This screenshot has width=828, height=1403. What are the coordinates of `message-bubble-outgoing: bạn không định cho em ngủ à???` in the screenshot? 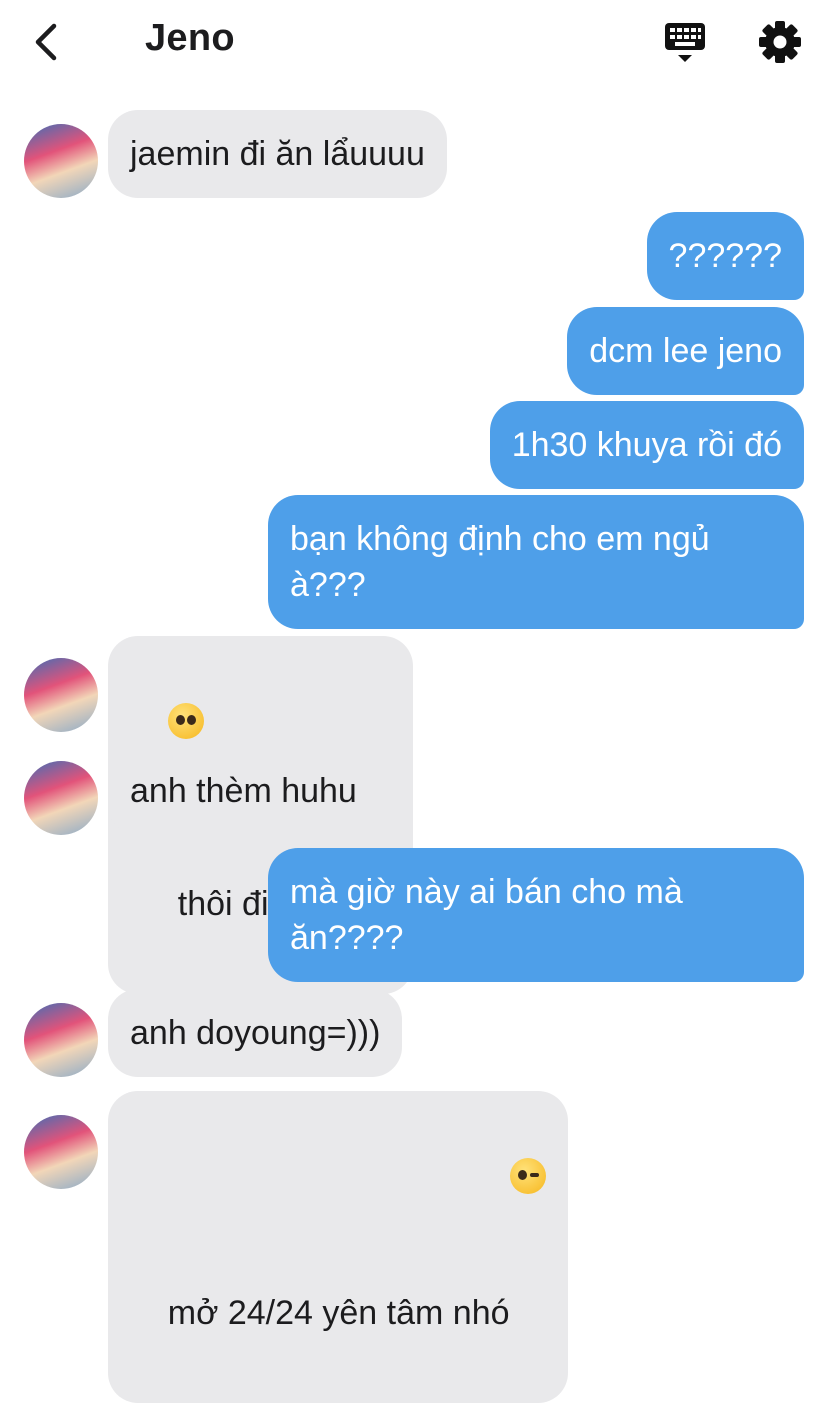 It's located at (536, 562).